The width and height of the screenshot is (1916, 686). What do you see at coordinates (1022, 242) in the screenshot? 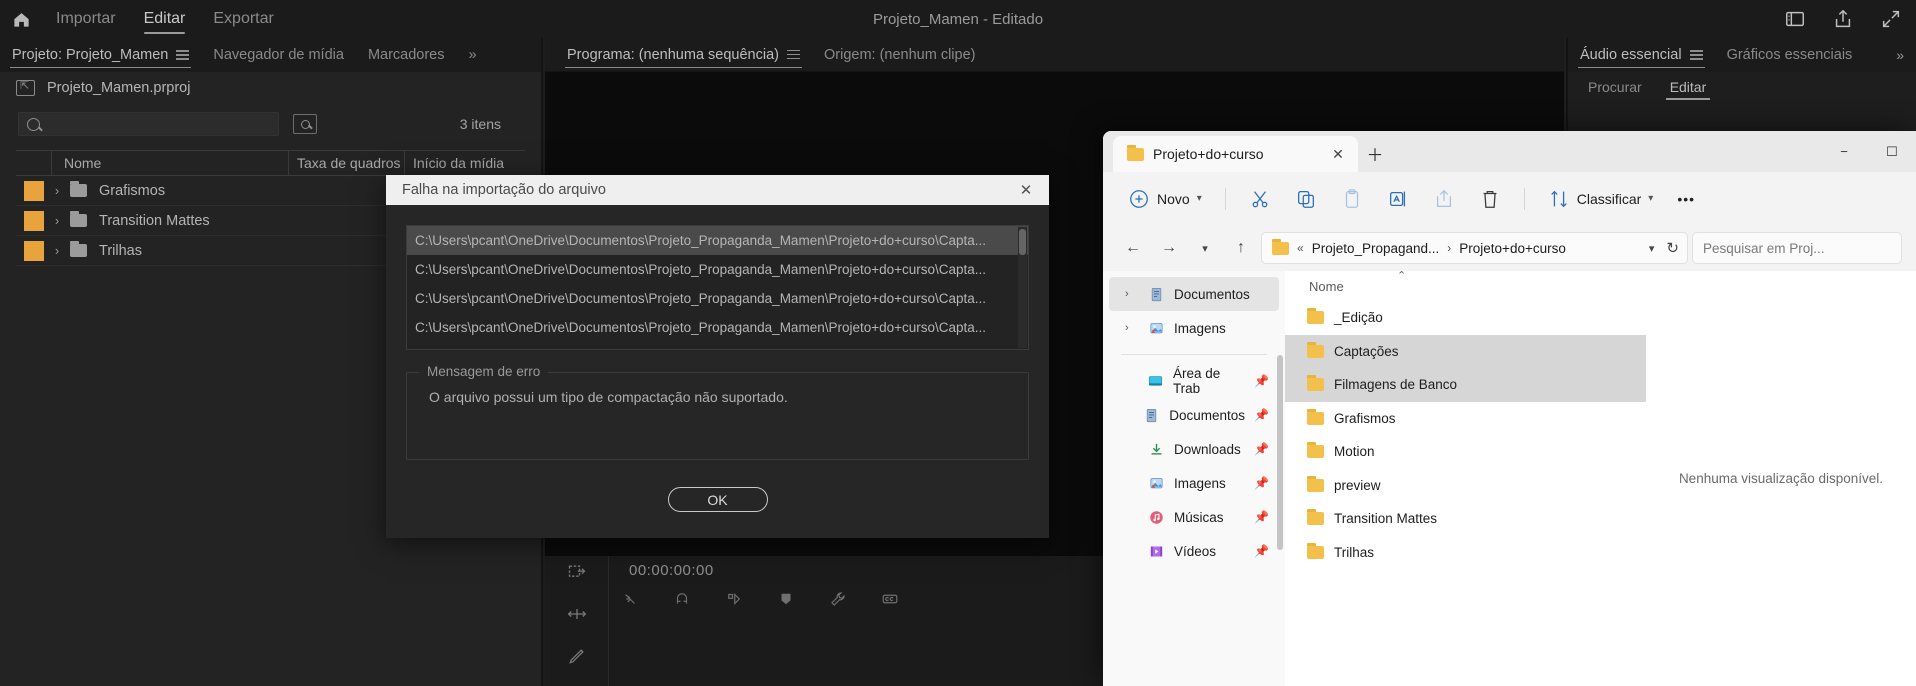
I see `scrollbar-thumb` at bounding box center [1022, 242].